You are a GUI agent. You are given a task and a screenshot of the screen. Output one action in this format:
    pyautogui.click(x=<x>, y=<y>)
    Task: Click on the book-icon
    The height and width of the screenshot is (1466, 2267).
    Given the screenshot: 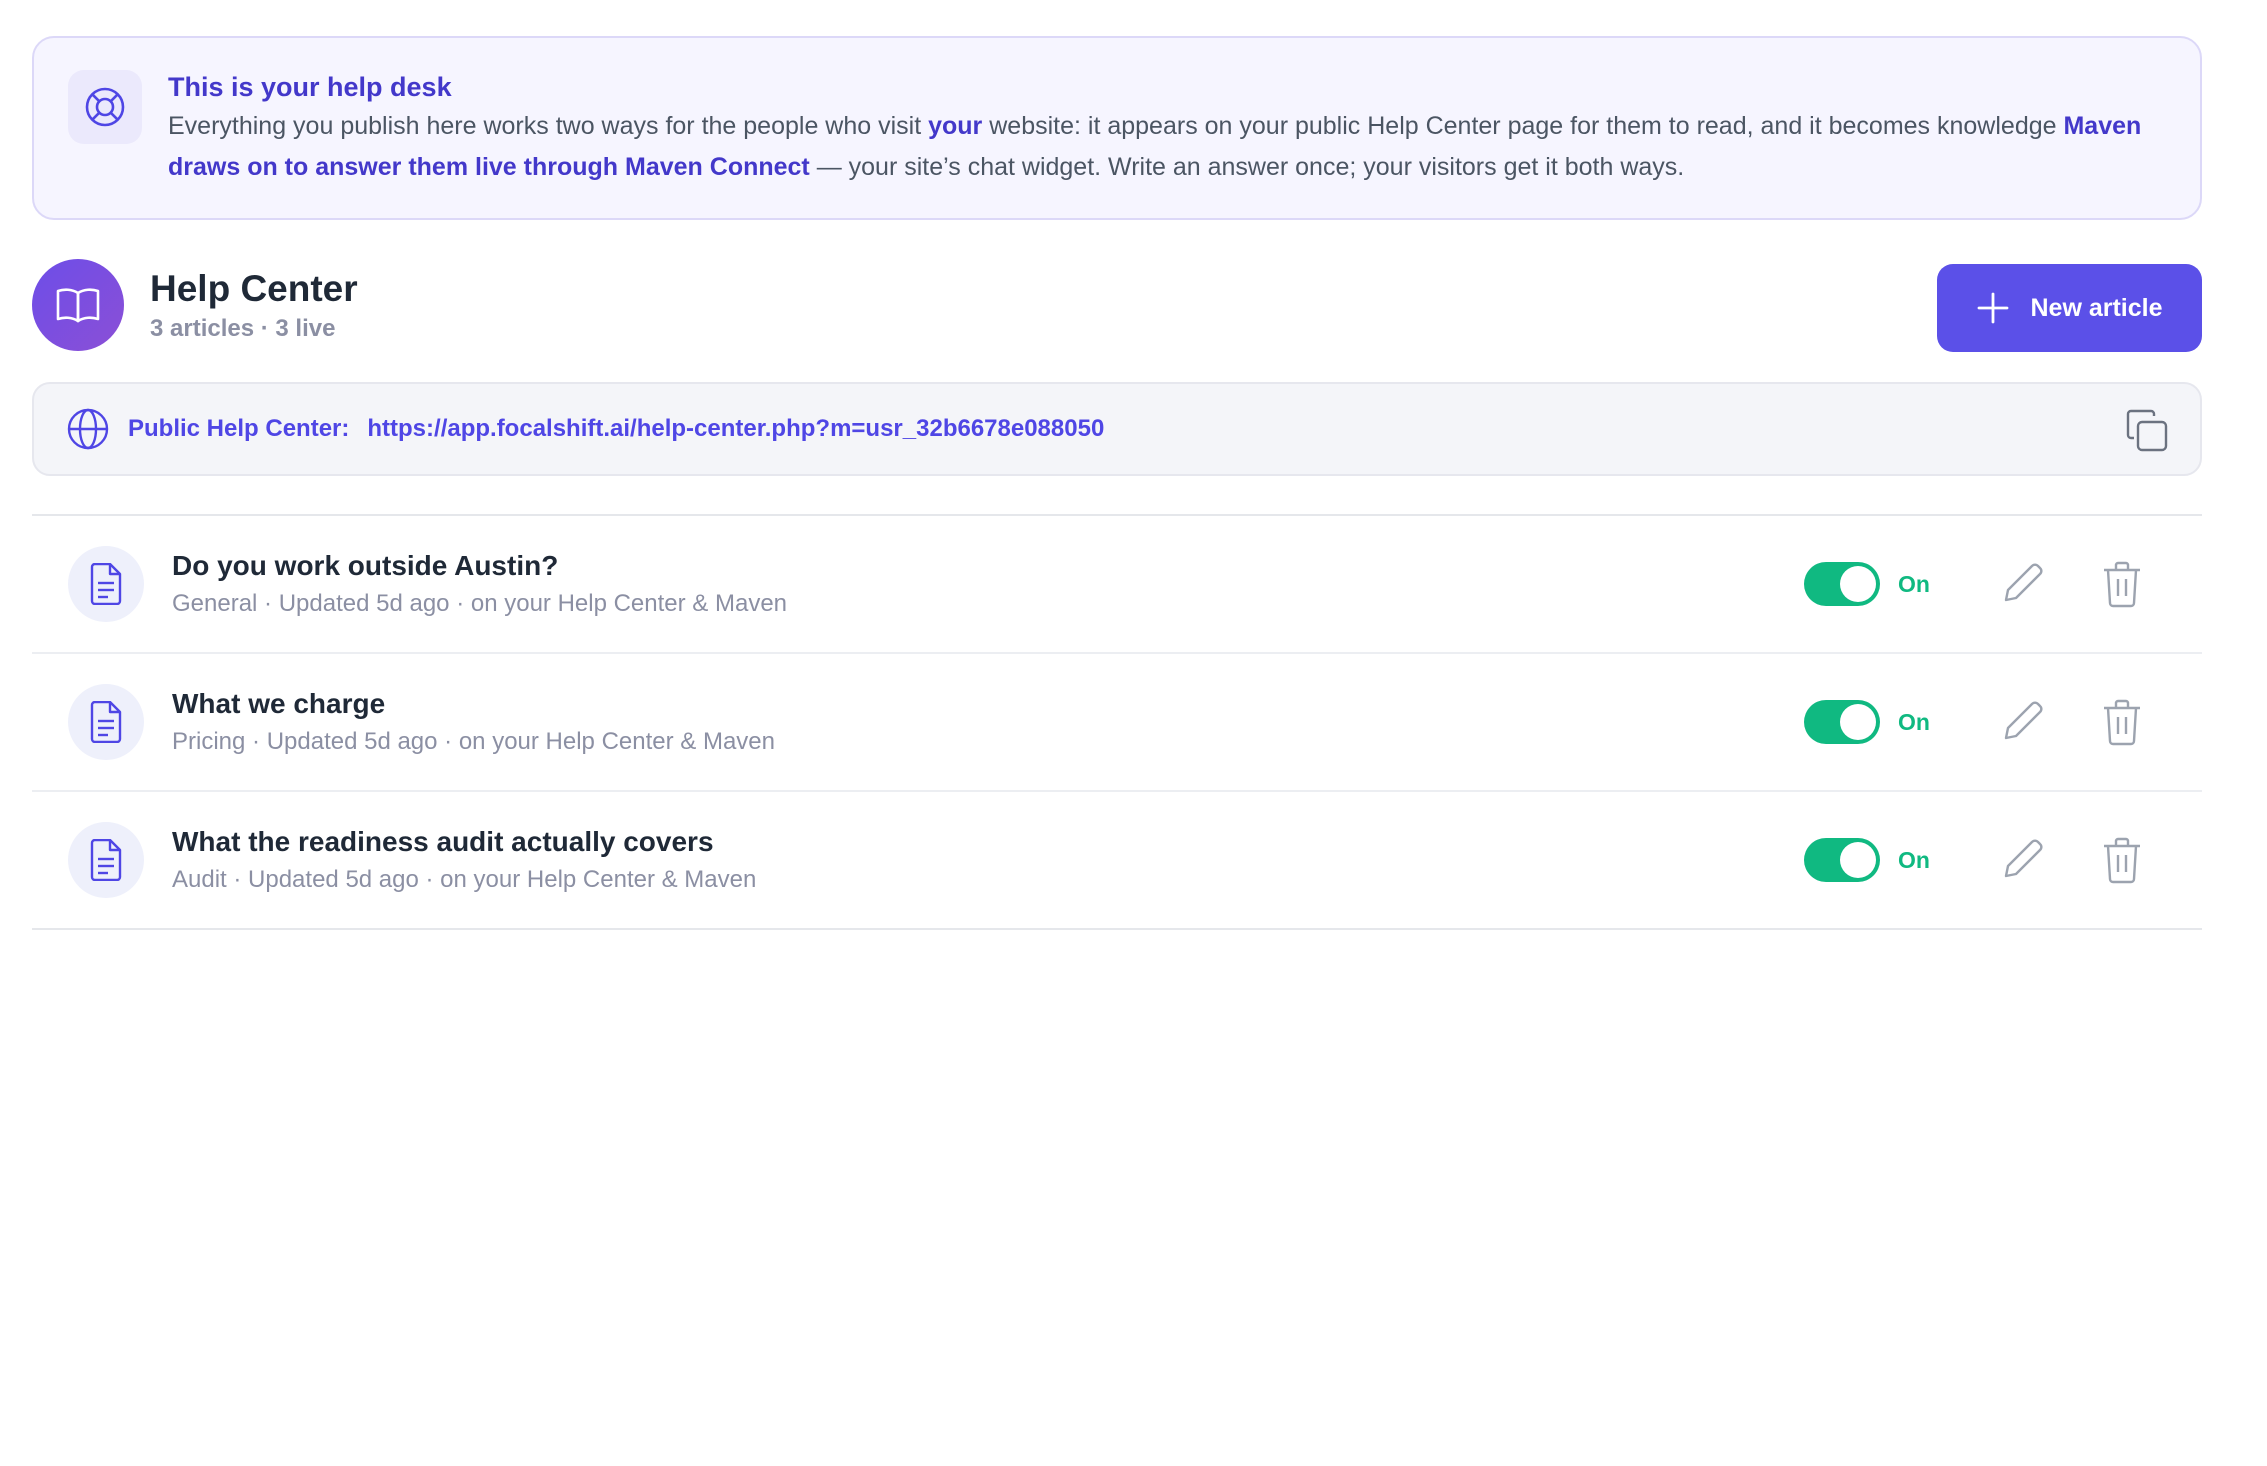 What is the action you would take?
    pyautogui.click(x=78, y=305)
    